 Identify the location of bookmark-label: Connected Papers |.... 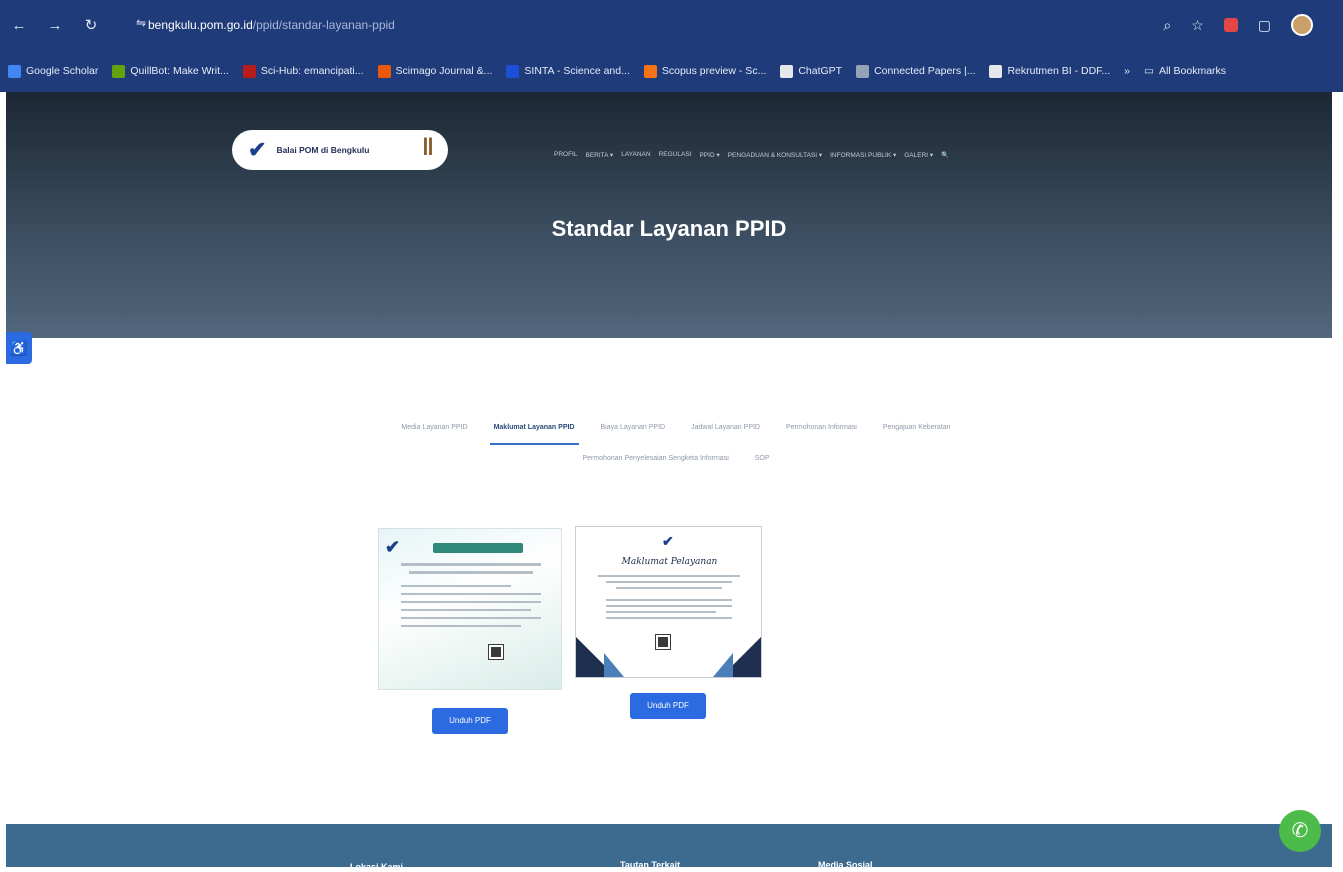
(925, 71).